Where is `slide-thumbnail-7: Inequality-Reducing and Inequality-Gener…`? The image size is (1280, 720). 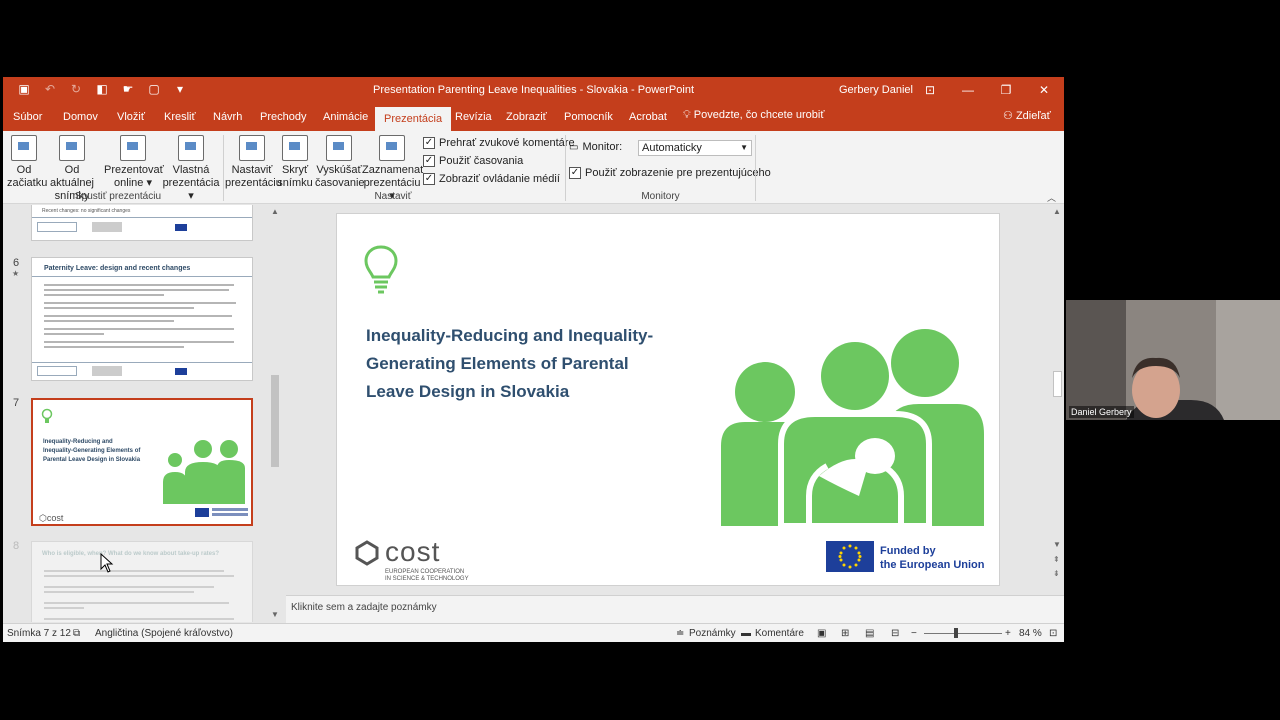 slide-thumbnail-7: Inequality-Reducing and Inequality-Gener… is located at coordinates (142, 462).